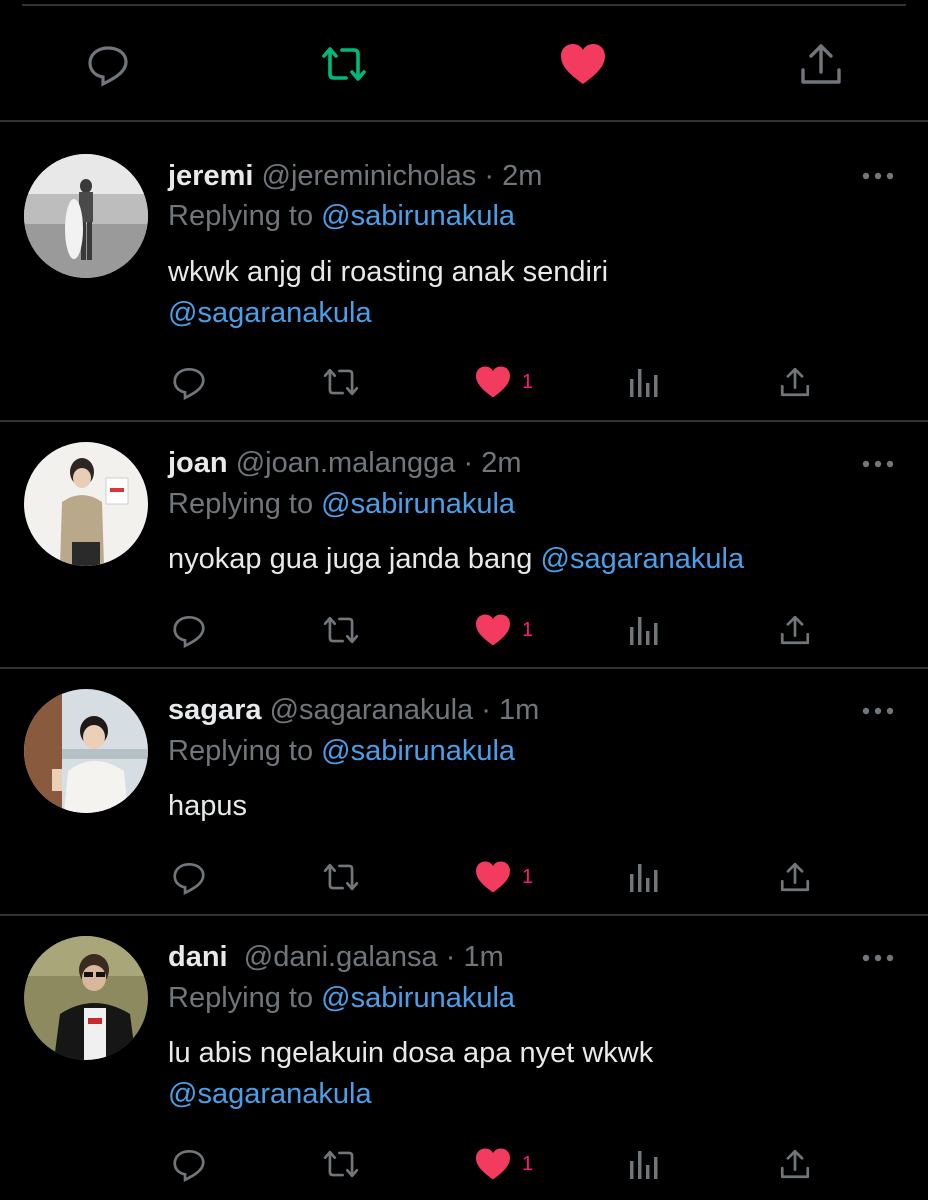 The width and height of the screenshot is (928, 1200). Describe the element at coordinates (215, 710) in the screenshot. I see `display-name: sagara` at that location.